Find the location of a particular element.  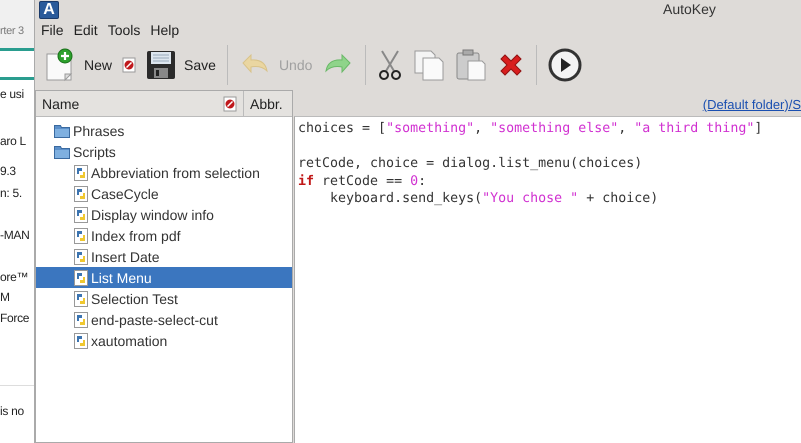

background-page-text: rter 3 is located at coordinates (12, 31).